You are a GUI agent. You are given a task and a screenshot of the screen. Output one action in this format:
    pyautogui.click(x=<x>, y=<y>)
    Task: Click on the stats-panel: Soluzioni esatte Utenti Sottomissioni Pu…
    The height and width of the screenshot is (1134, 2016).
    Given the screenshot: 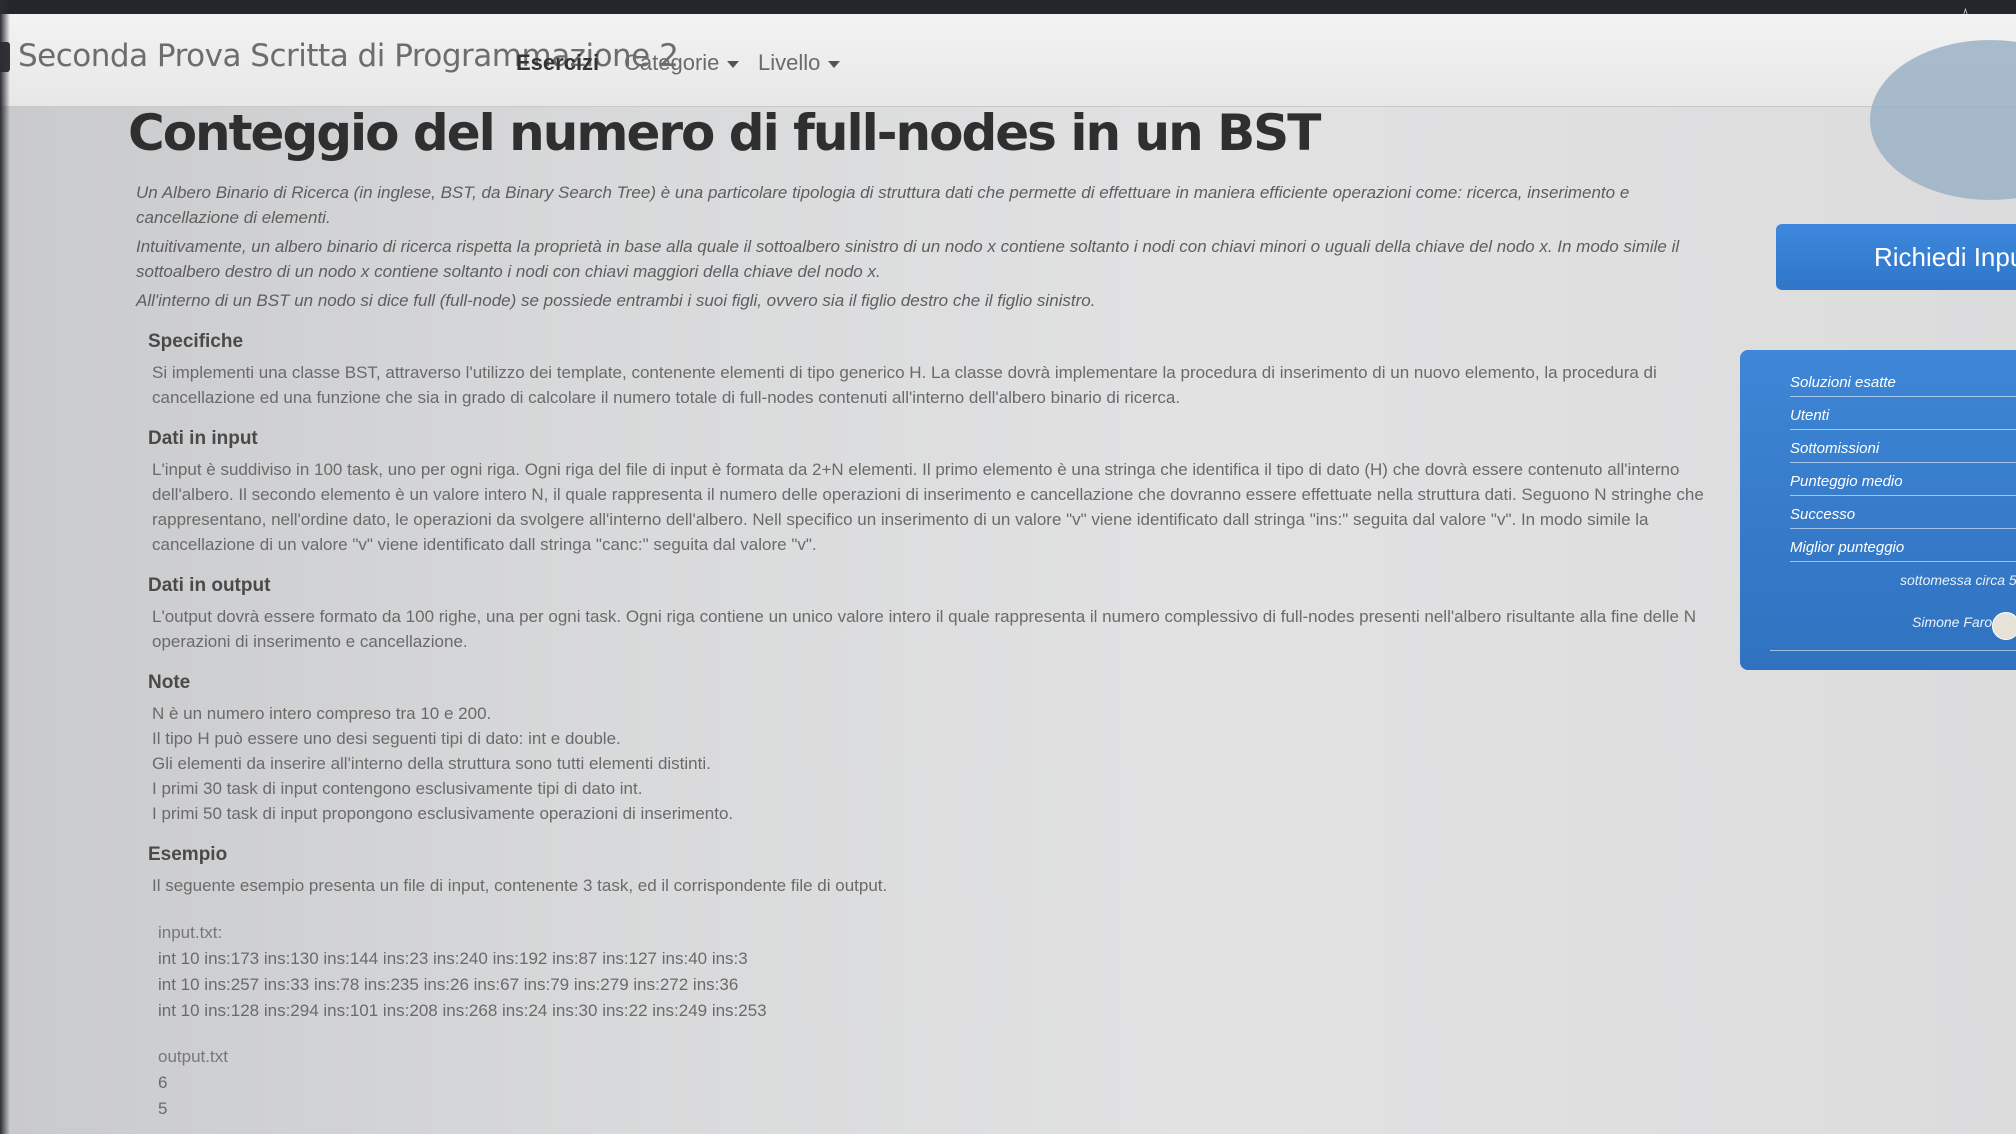 What is the action you would take?
    pyautogui.click(x=1878, y=510)
    